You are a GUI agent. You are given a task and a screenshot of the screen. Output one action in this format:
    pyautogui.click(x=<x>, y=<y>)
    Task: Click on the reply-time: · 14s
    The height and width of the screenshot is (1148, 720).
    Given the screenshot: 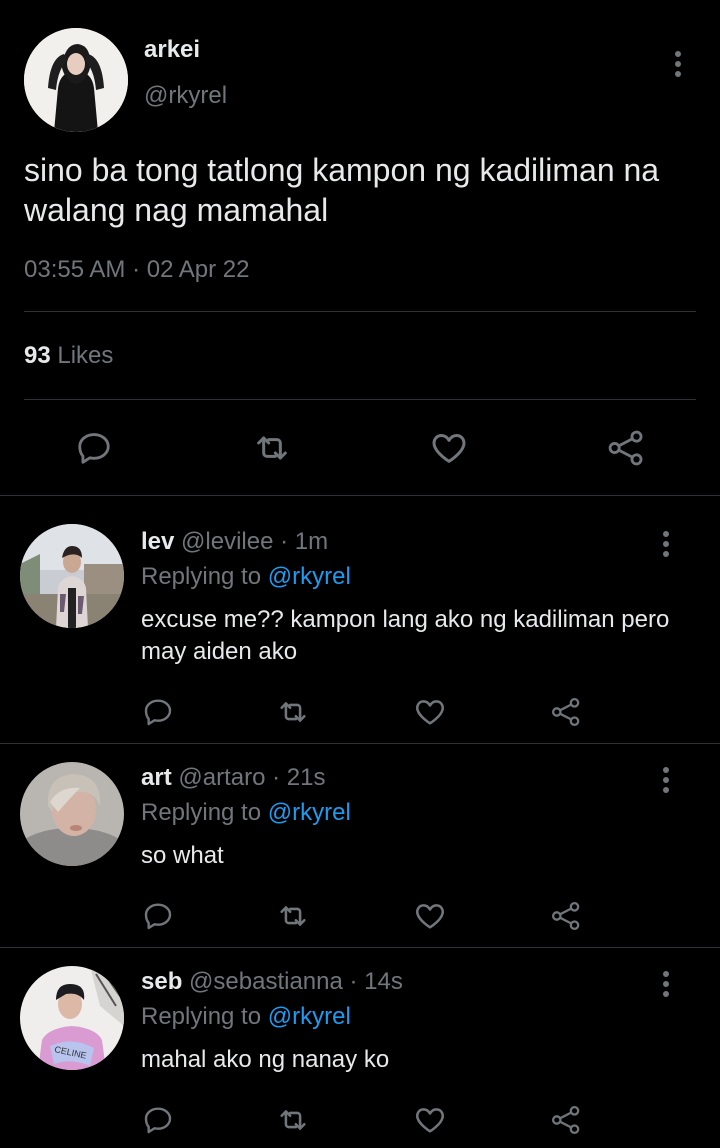 What is the action you would take?
    pyautogui.click(x=376, y=981)
    